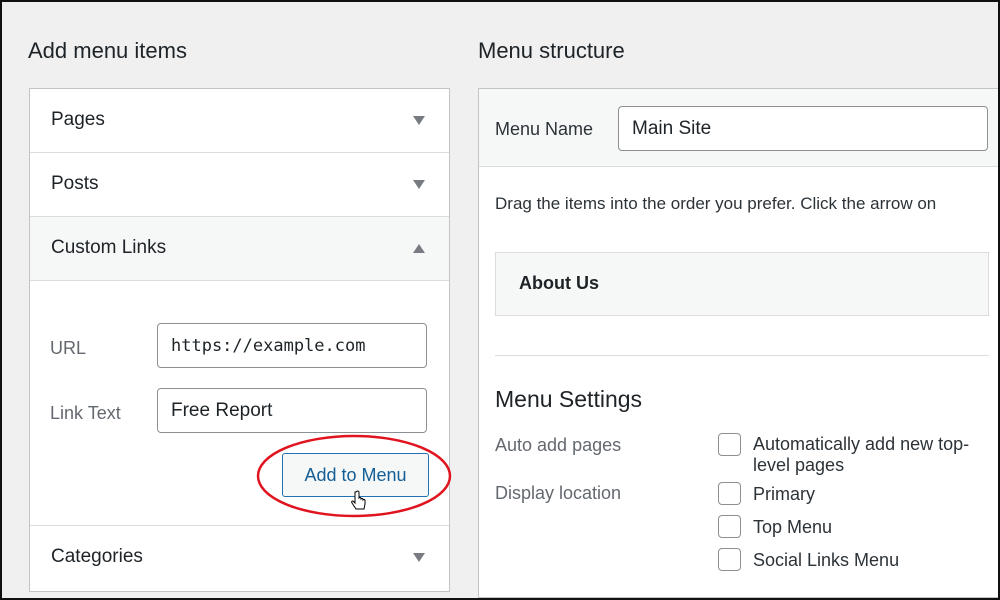  Describe the element at coordinates (292, 410) in the screenshot. I see `link-text-input: Free Report` at that location.